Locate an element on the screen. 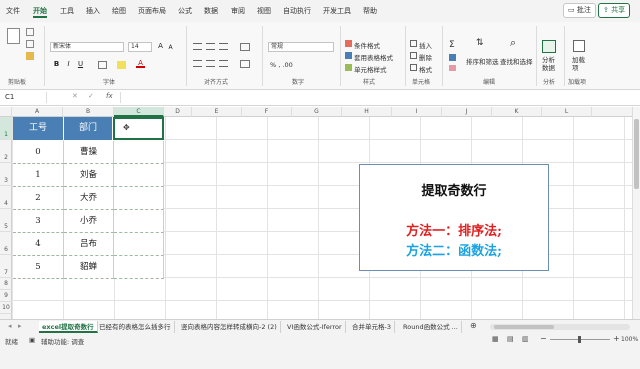  autosum-icon: Σ is located at coordinates (452, 45).